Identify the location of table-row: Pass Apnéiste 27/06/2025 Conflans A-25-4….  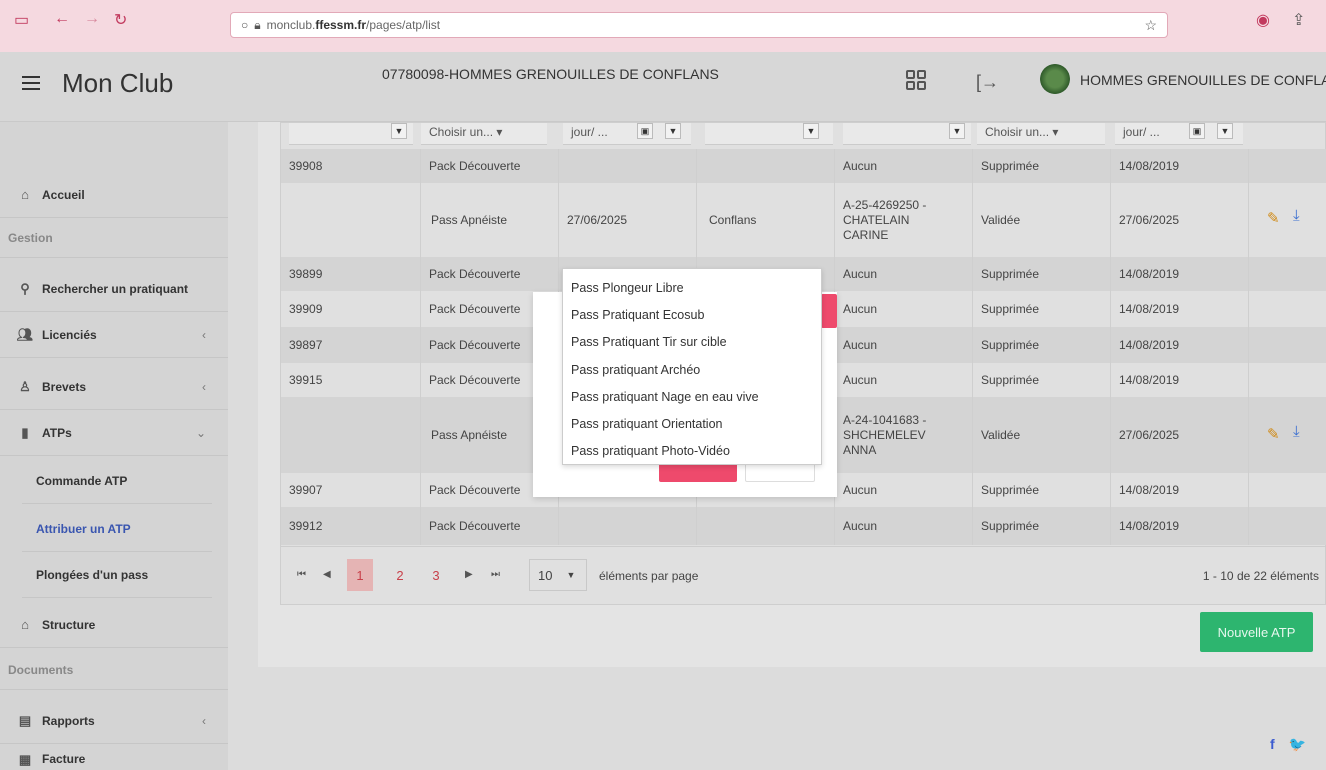
(803, 220).